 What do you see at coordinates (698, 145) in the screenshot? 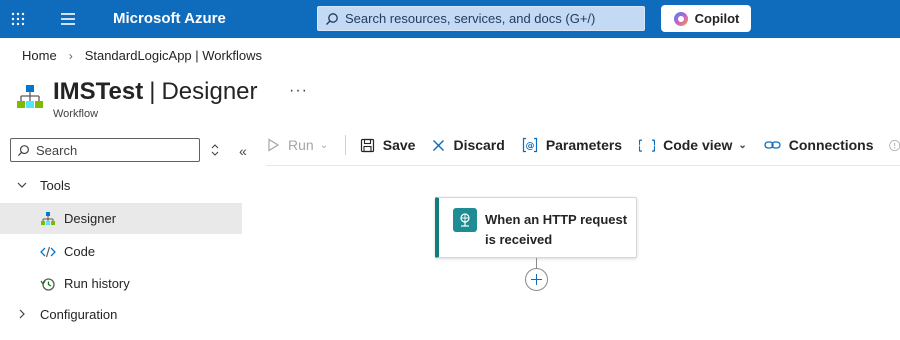
I see `code-view-label: Code view` at bounding box center [698, 145].